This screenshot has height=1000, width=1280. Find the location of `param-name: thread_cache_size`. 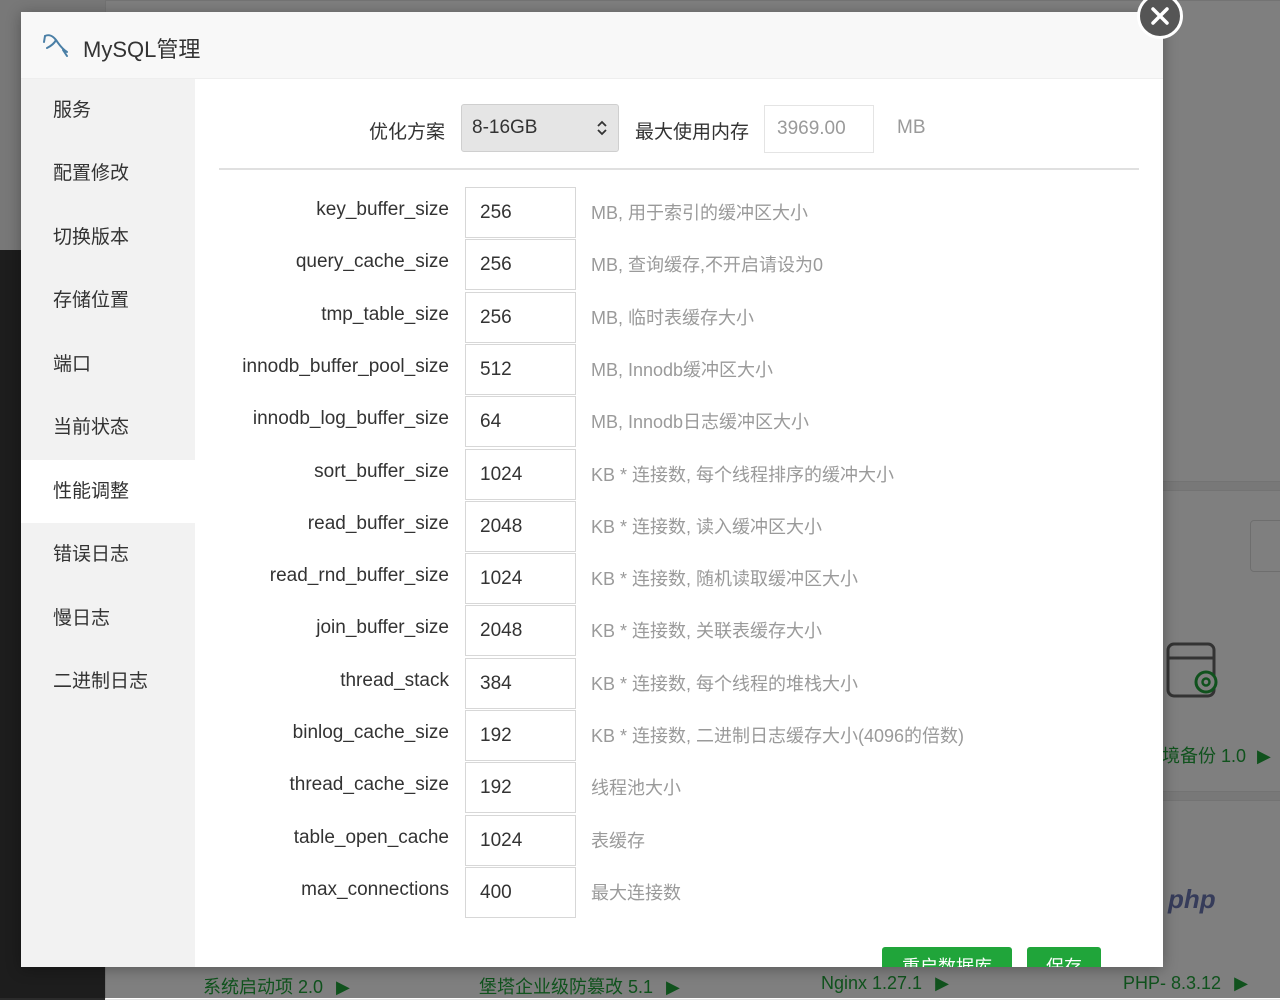

param-name: thread_cache_size is located at coordinates (369, 785).